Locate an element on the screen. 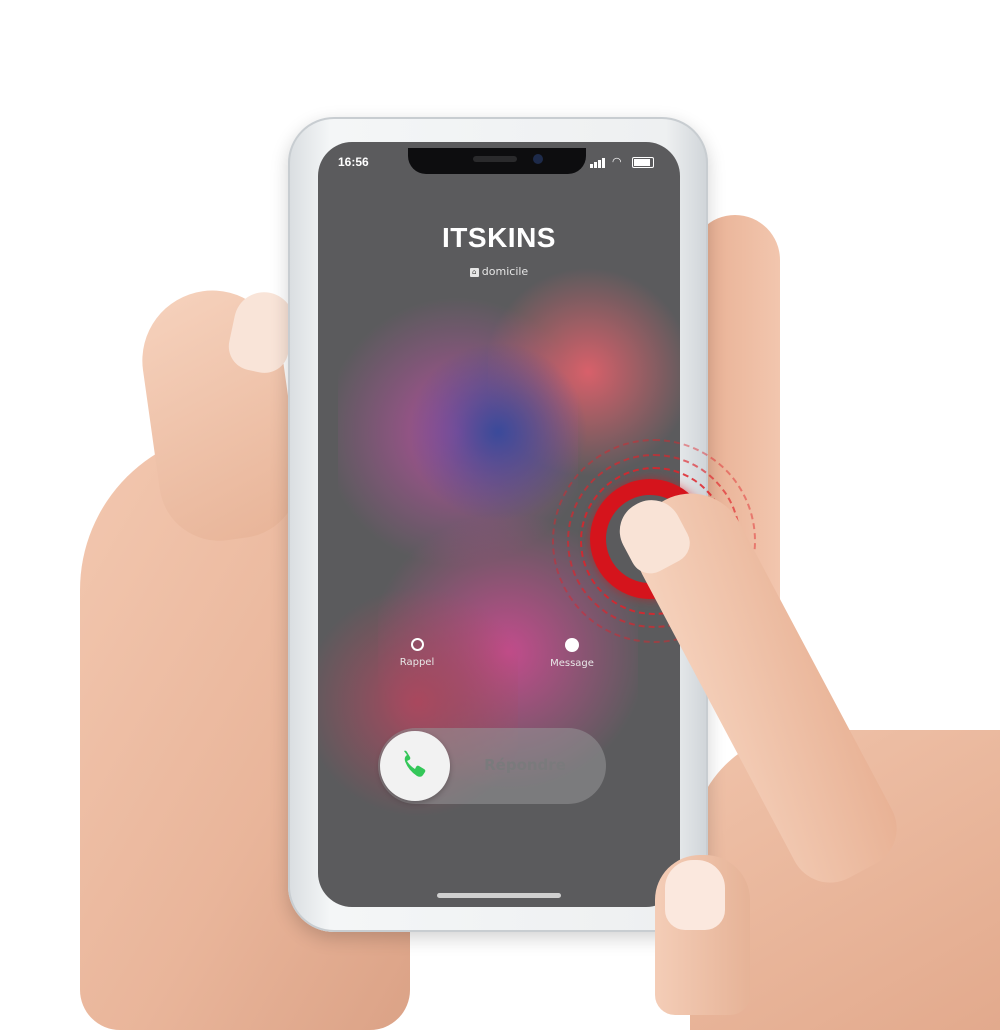 This screenshot has height=1030, width=1000. alarm-icon is located at coordinates (417, 644).